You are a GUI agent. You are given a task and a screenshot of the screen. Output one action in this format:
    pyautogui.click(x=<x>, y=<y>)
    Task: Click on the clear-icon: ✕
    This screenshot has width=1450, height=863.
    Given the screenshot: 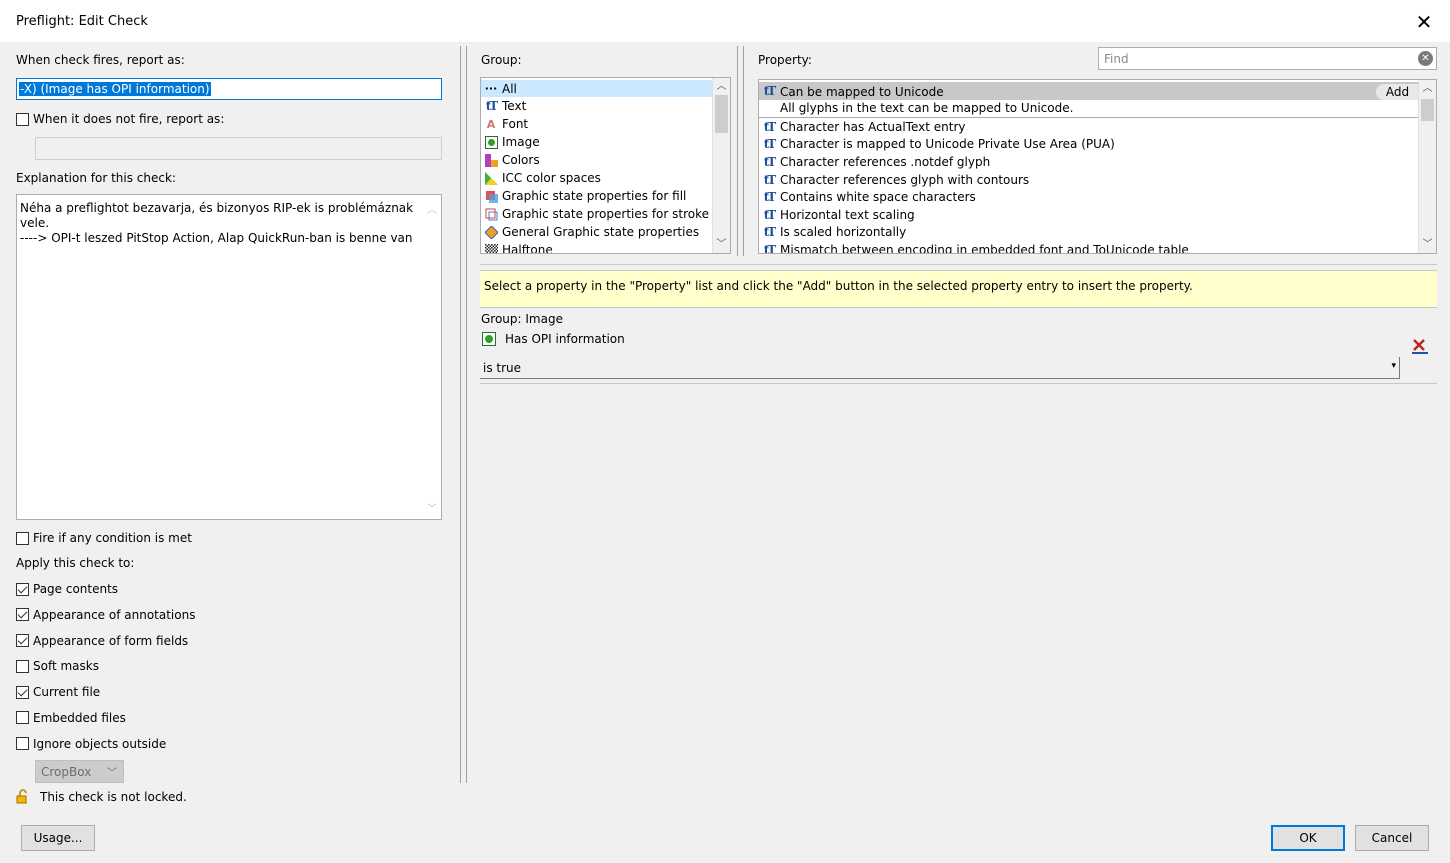 What is the action you would take?
    pyautogui.click(x=1425, y=58)
    